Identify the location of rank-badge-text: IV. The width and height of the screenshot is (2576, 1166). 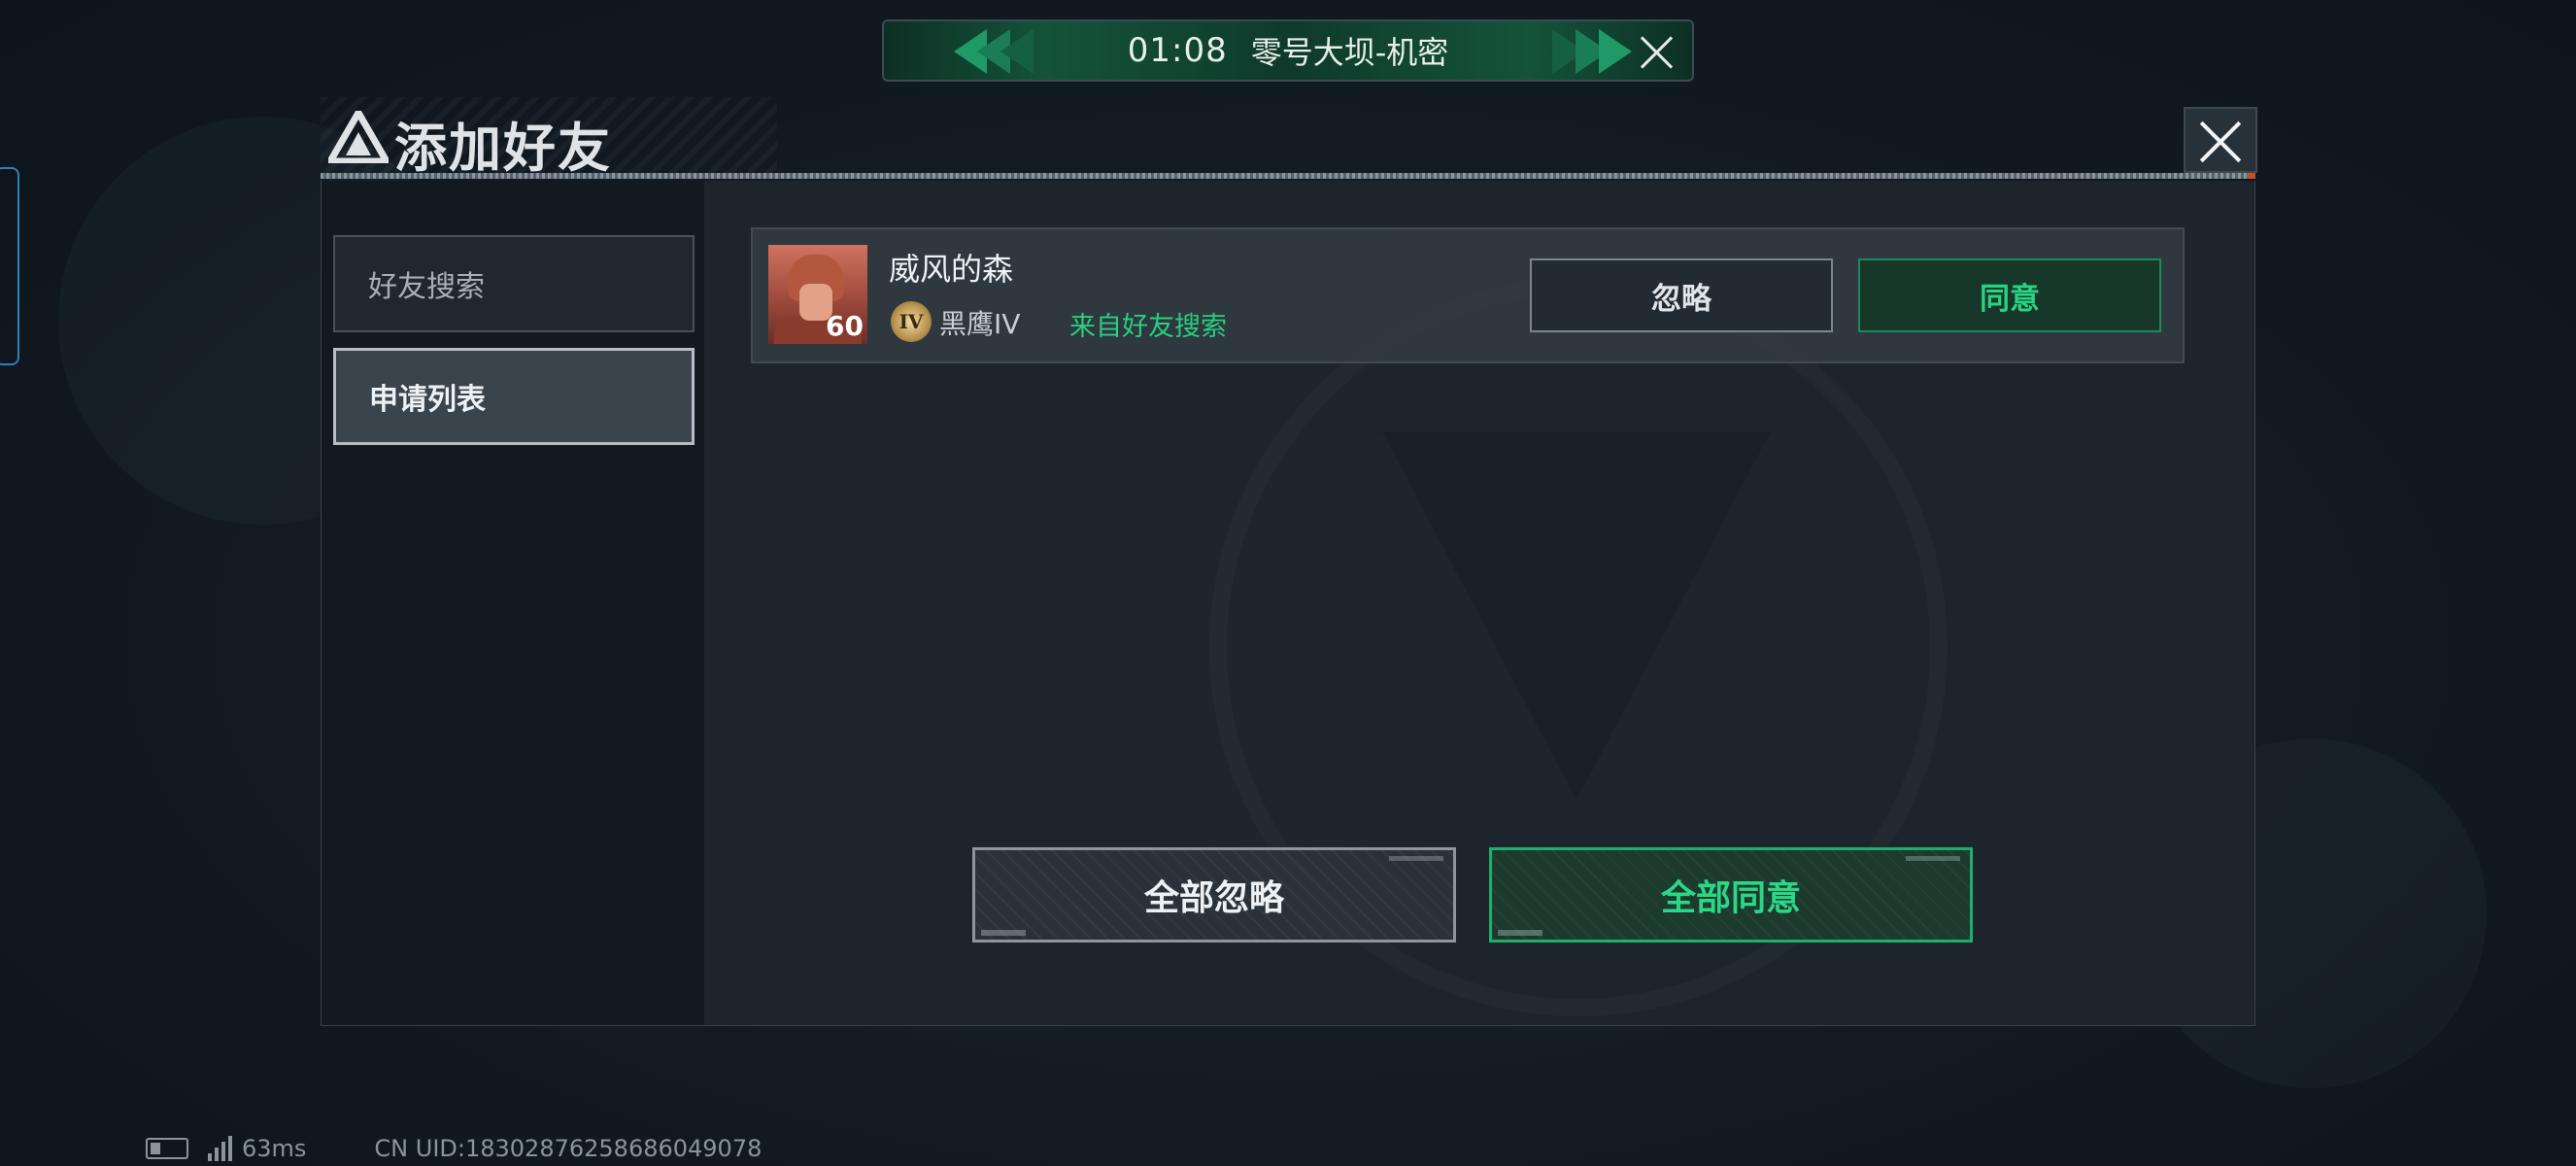
(911, 321).